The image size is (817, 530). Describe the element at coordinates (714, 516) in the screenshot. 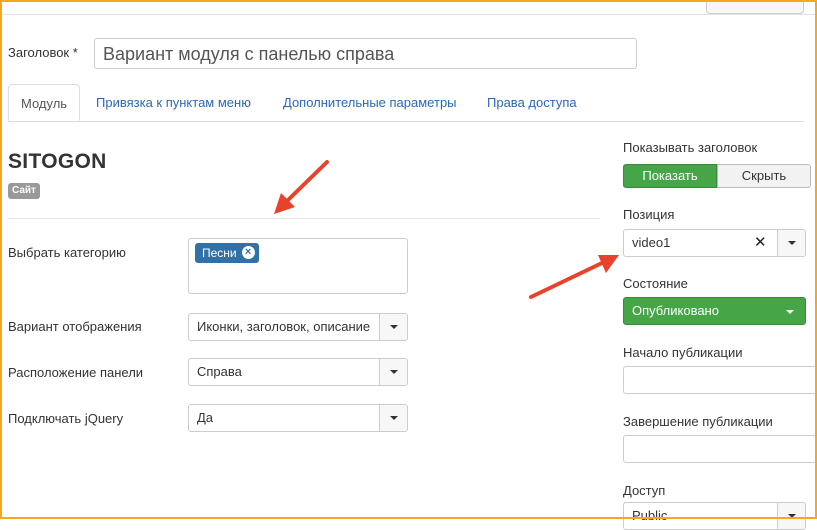

I see `access-select: Public` at that location.